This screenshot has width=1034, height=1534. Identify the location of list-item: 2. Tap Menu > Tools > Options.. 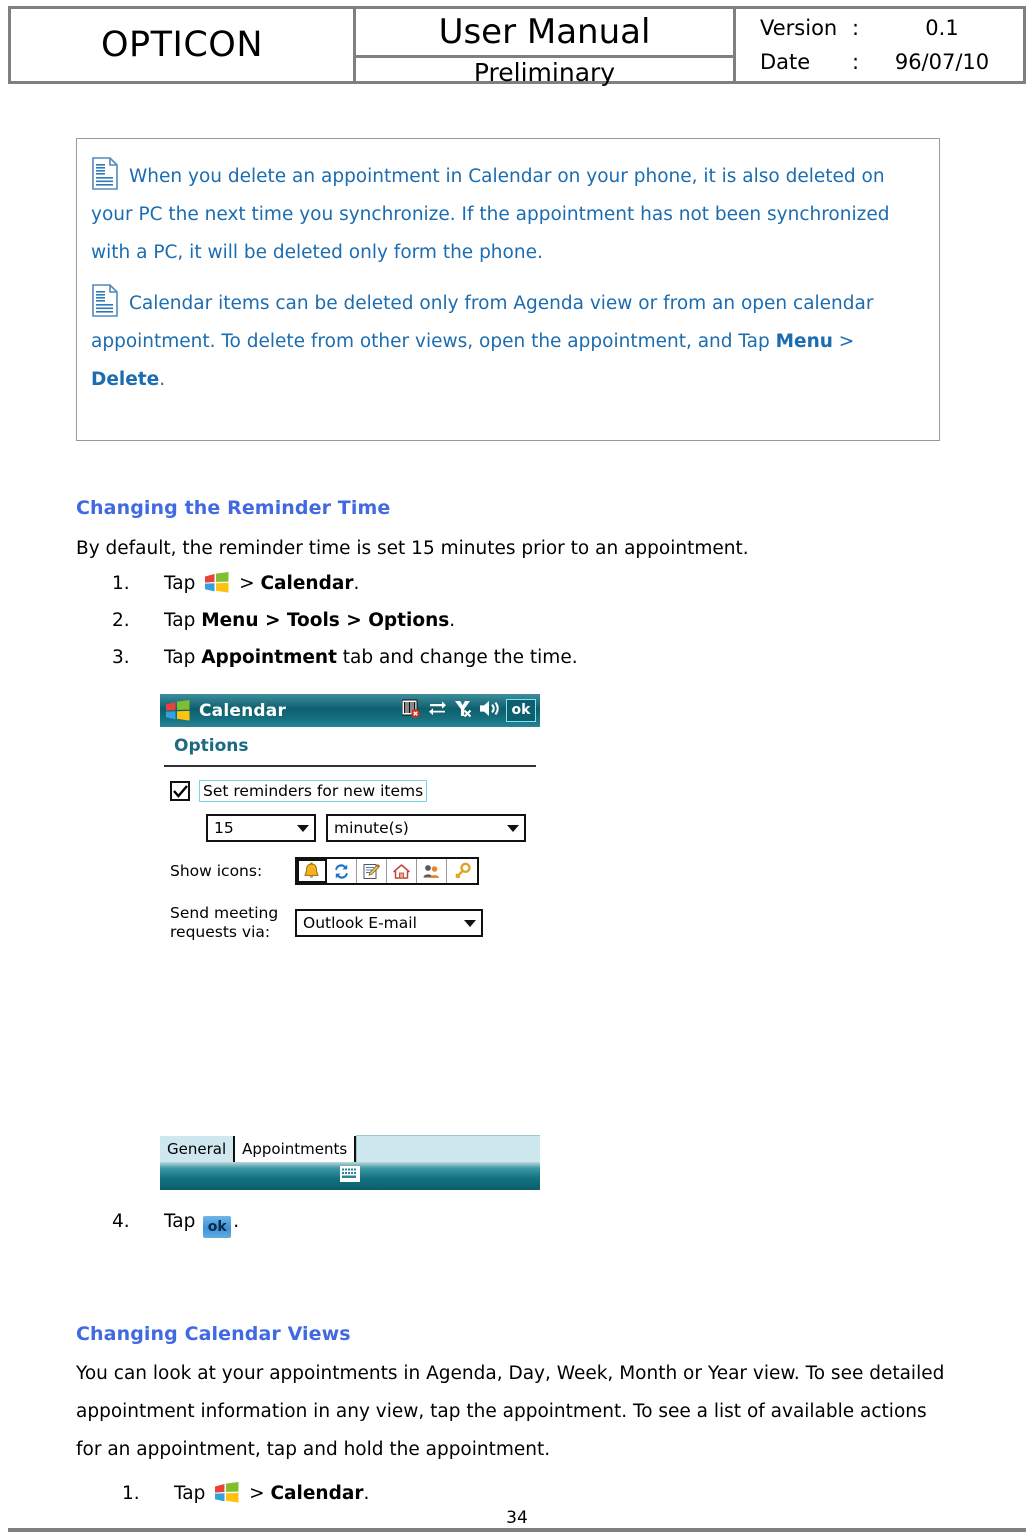
(345, 621).